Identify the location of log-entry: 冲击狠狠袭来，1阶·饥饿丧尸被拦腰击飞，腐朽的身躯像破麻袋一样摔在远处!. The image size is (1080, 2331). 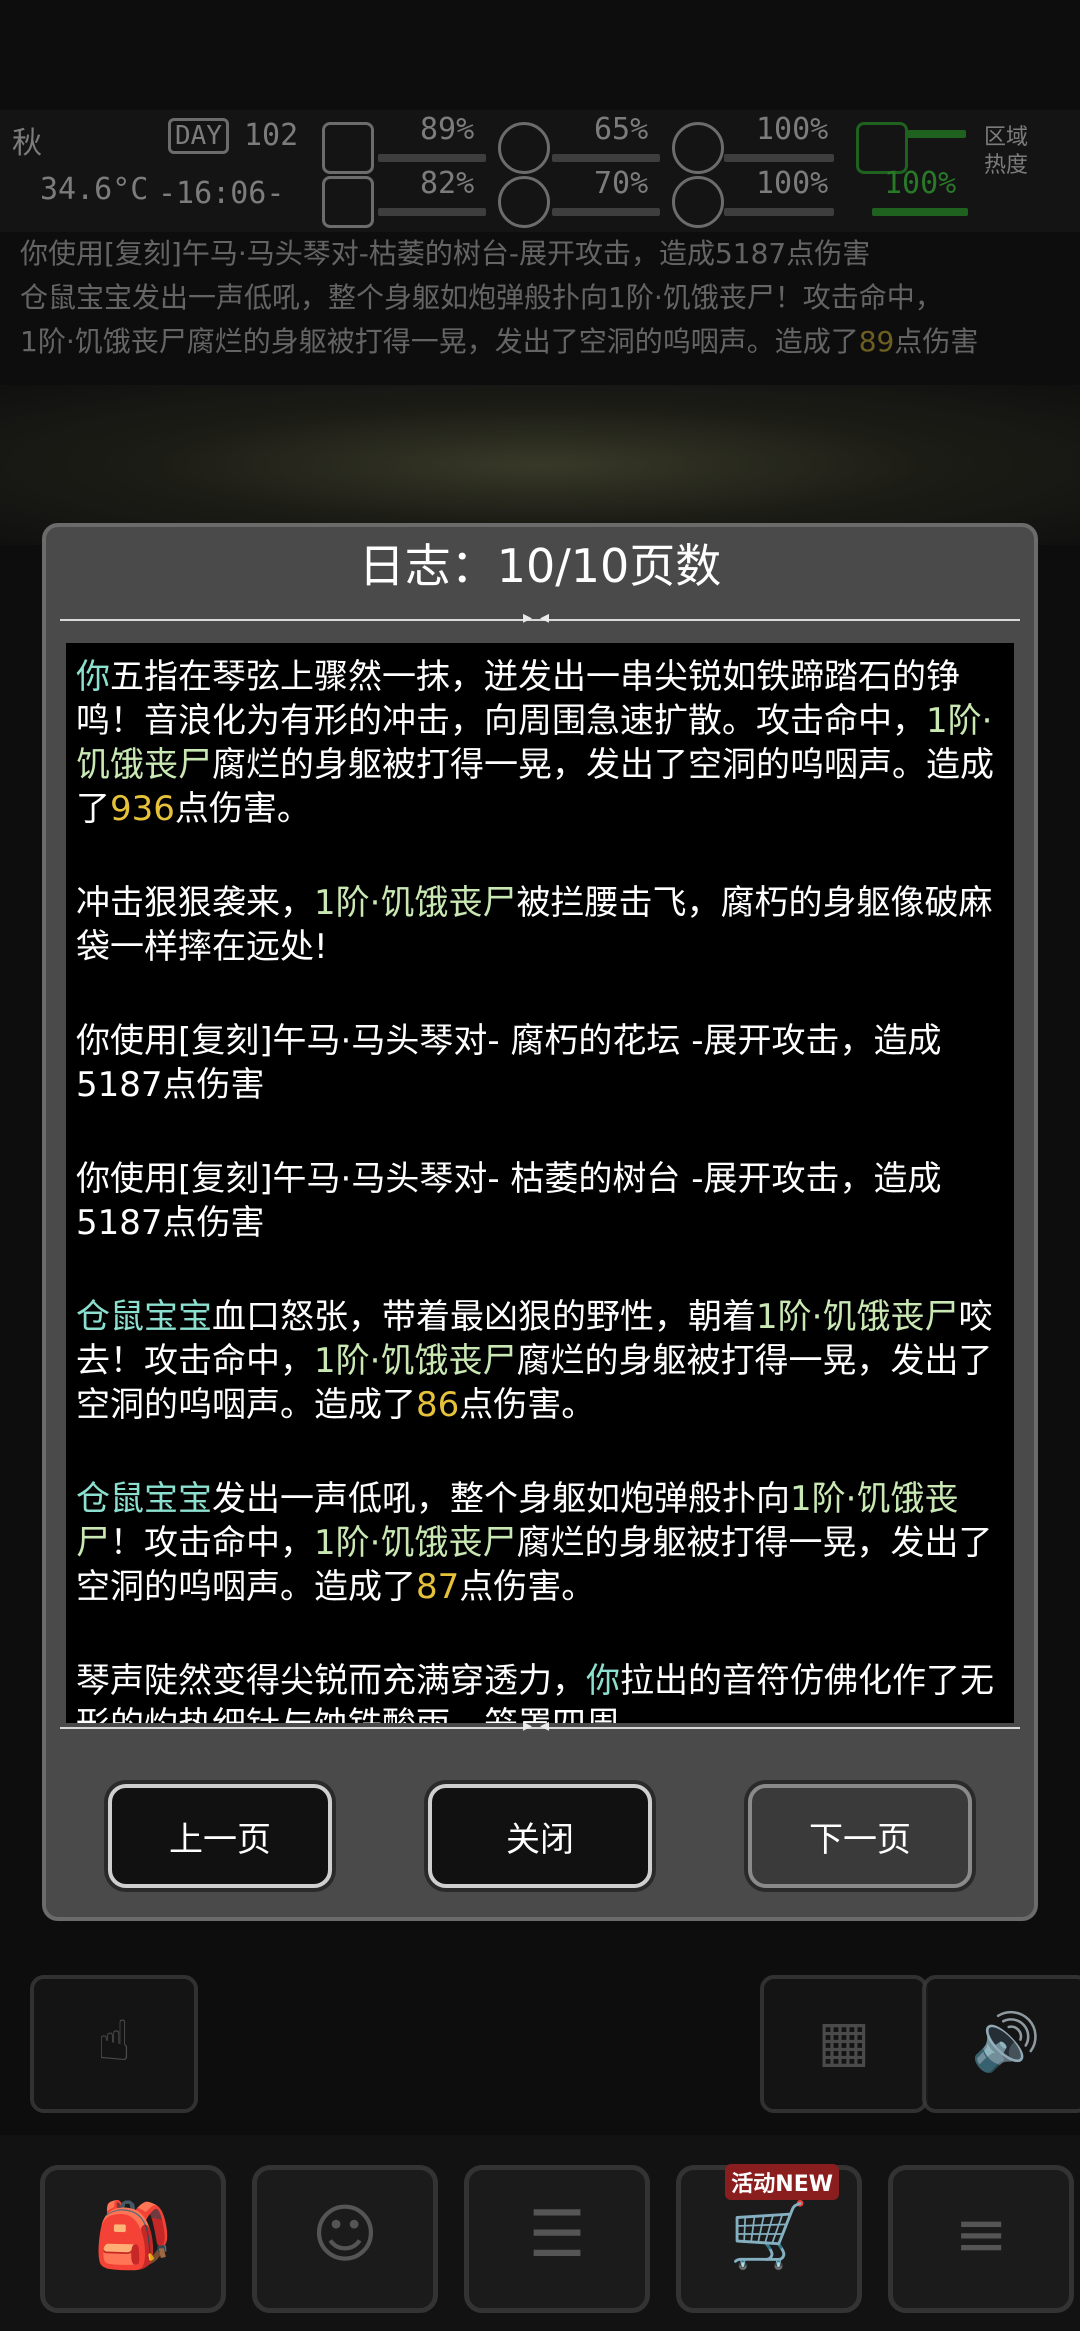
(540, 925).